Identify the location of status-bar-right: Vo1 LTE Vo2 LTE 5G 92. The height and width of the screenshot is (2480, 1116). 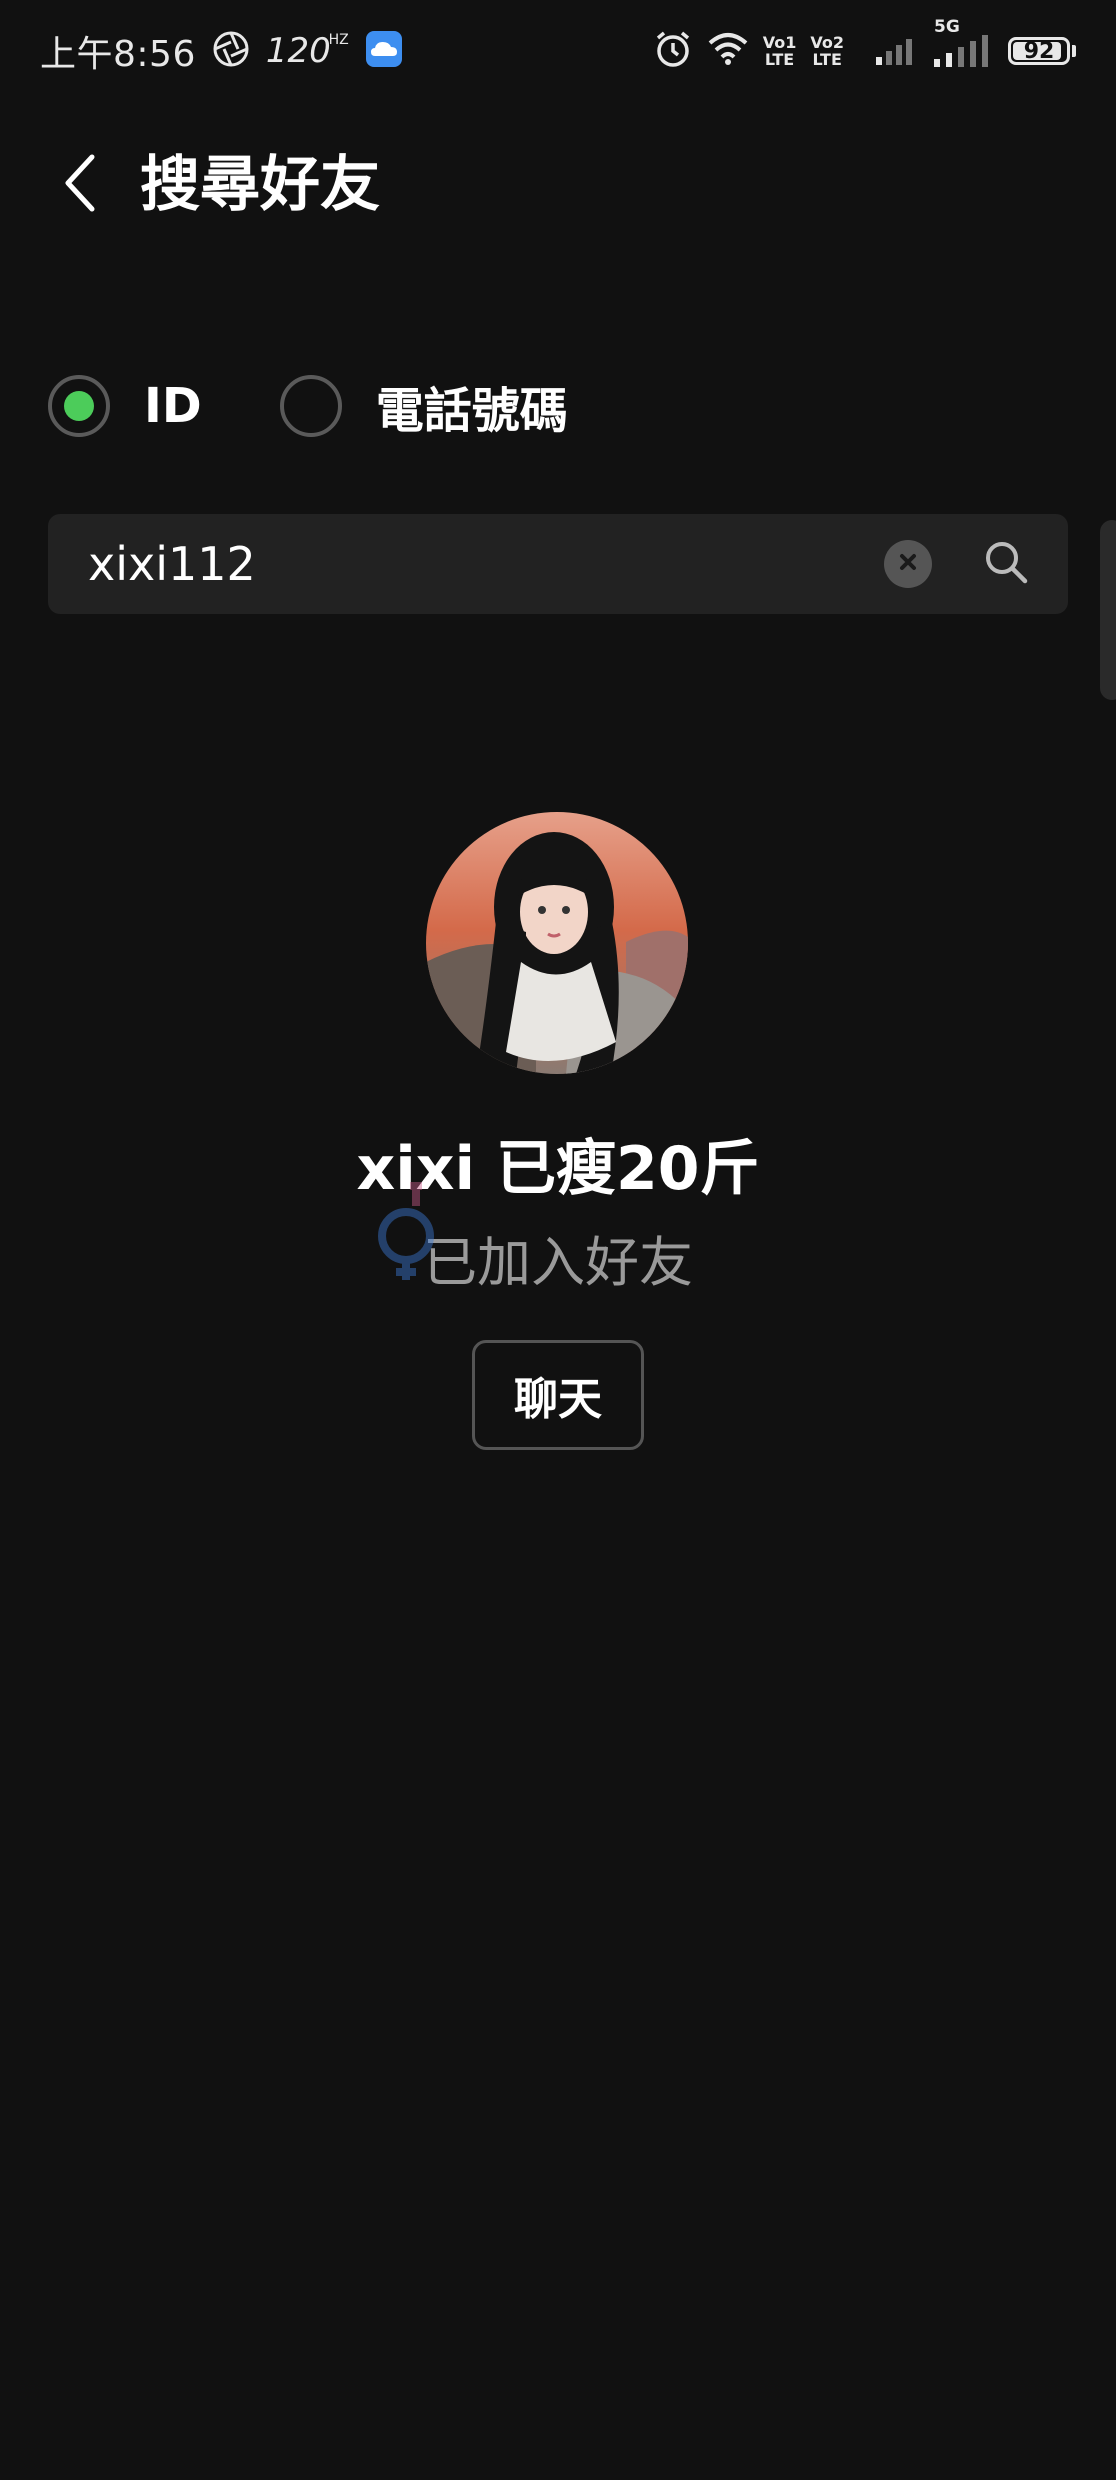
(864, 46).